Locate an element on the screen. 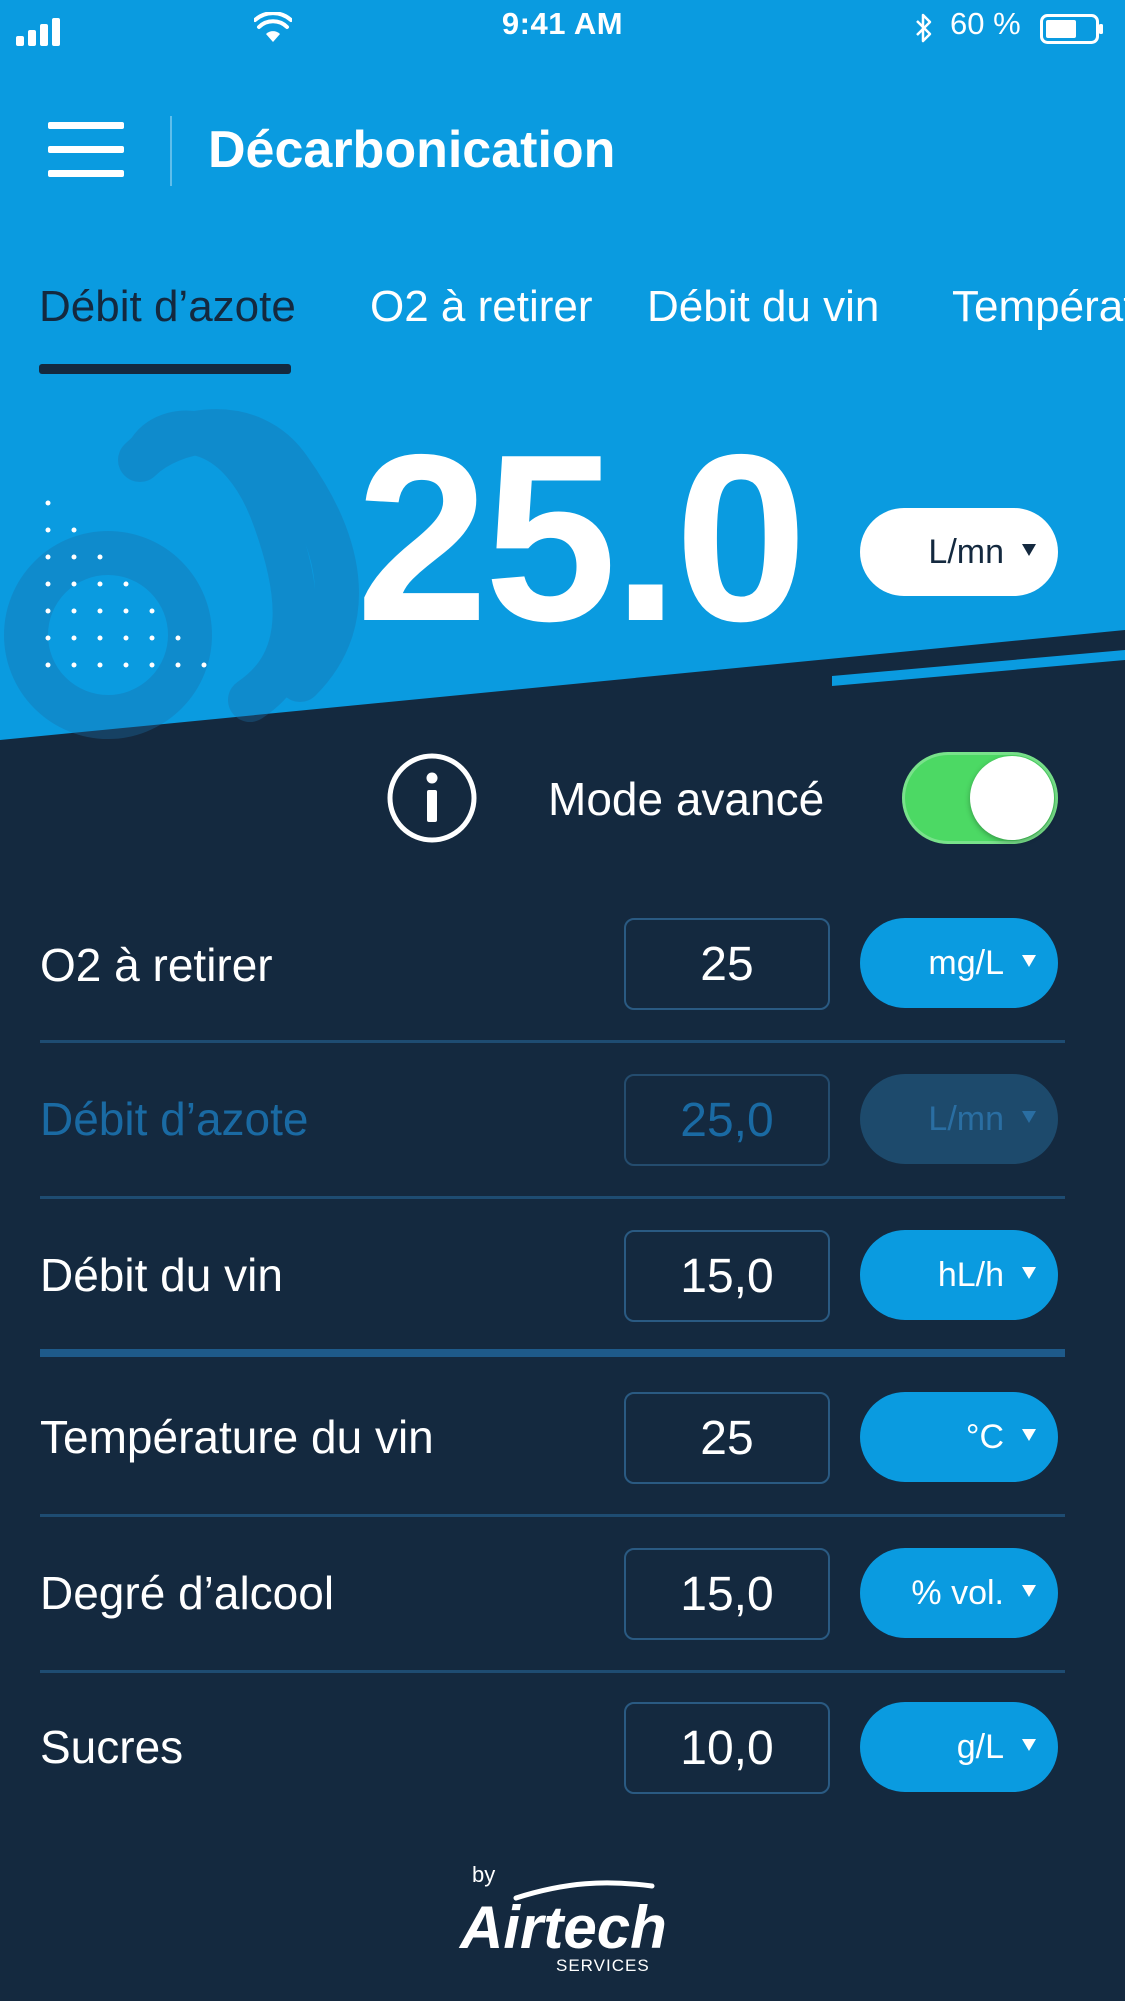  param-row-temperature: Température du vin 25 °C is located at coordinates (562, 1445).